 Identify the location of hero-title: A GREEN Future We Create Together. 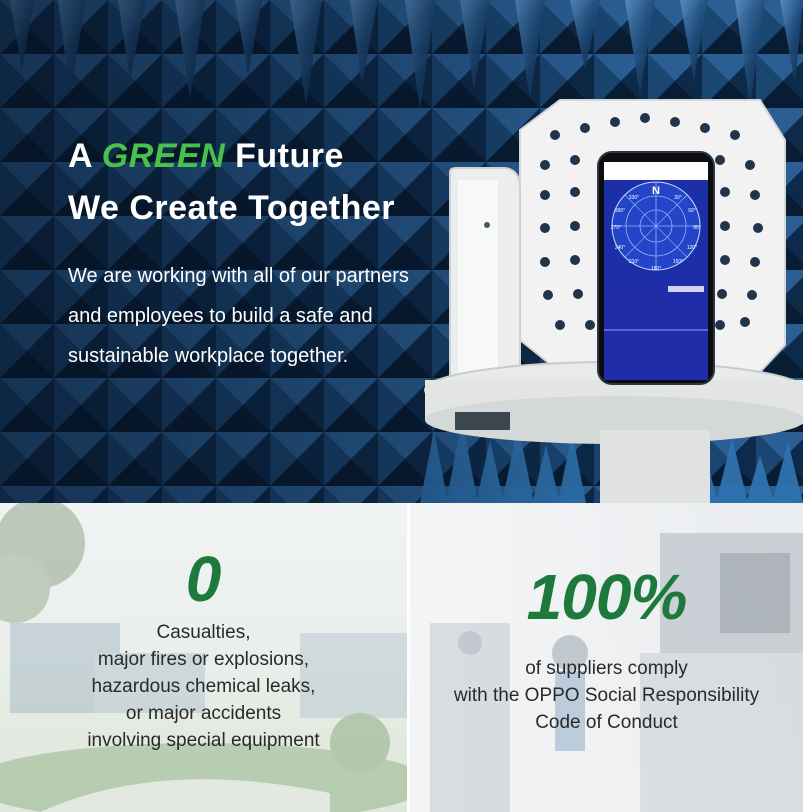
(231, 182).